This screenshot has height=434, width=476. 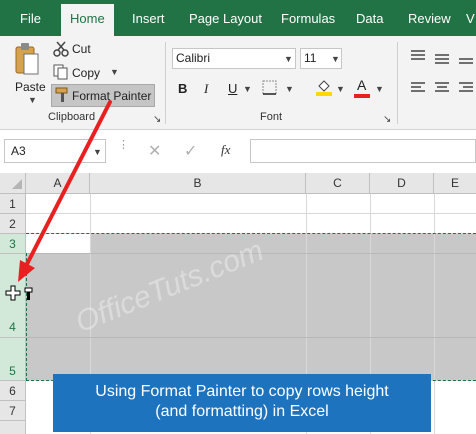 What do you see at coordinates (65, 191) in the screenshot?
I see `red-arrow-annotation` at bounding box center [65, 191].